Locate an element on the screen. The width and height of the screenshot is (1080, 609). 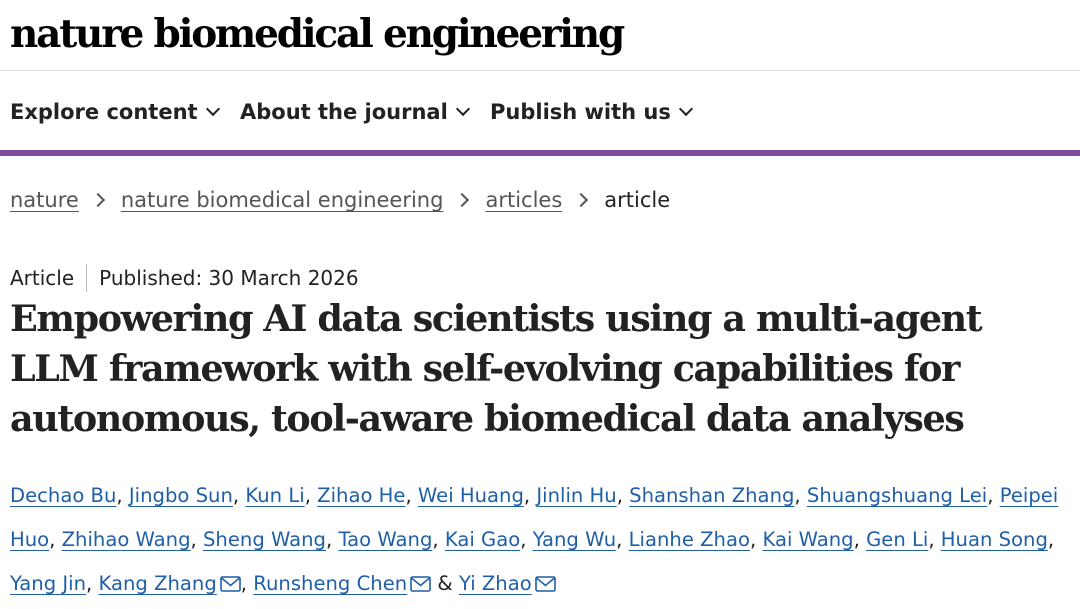
author-link: Kun Li is located at coordinates (274, 495).